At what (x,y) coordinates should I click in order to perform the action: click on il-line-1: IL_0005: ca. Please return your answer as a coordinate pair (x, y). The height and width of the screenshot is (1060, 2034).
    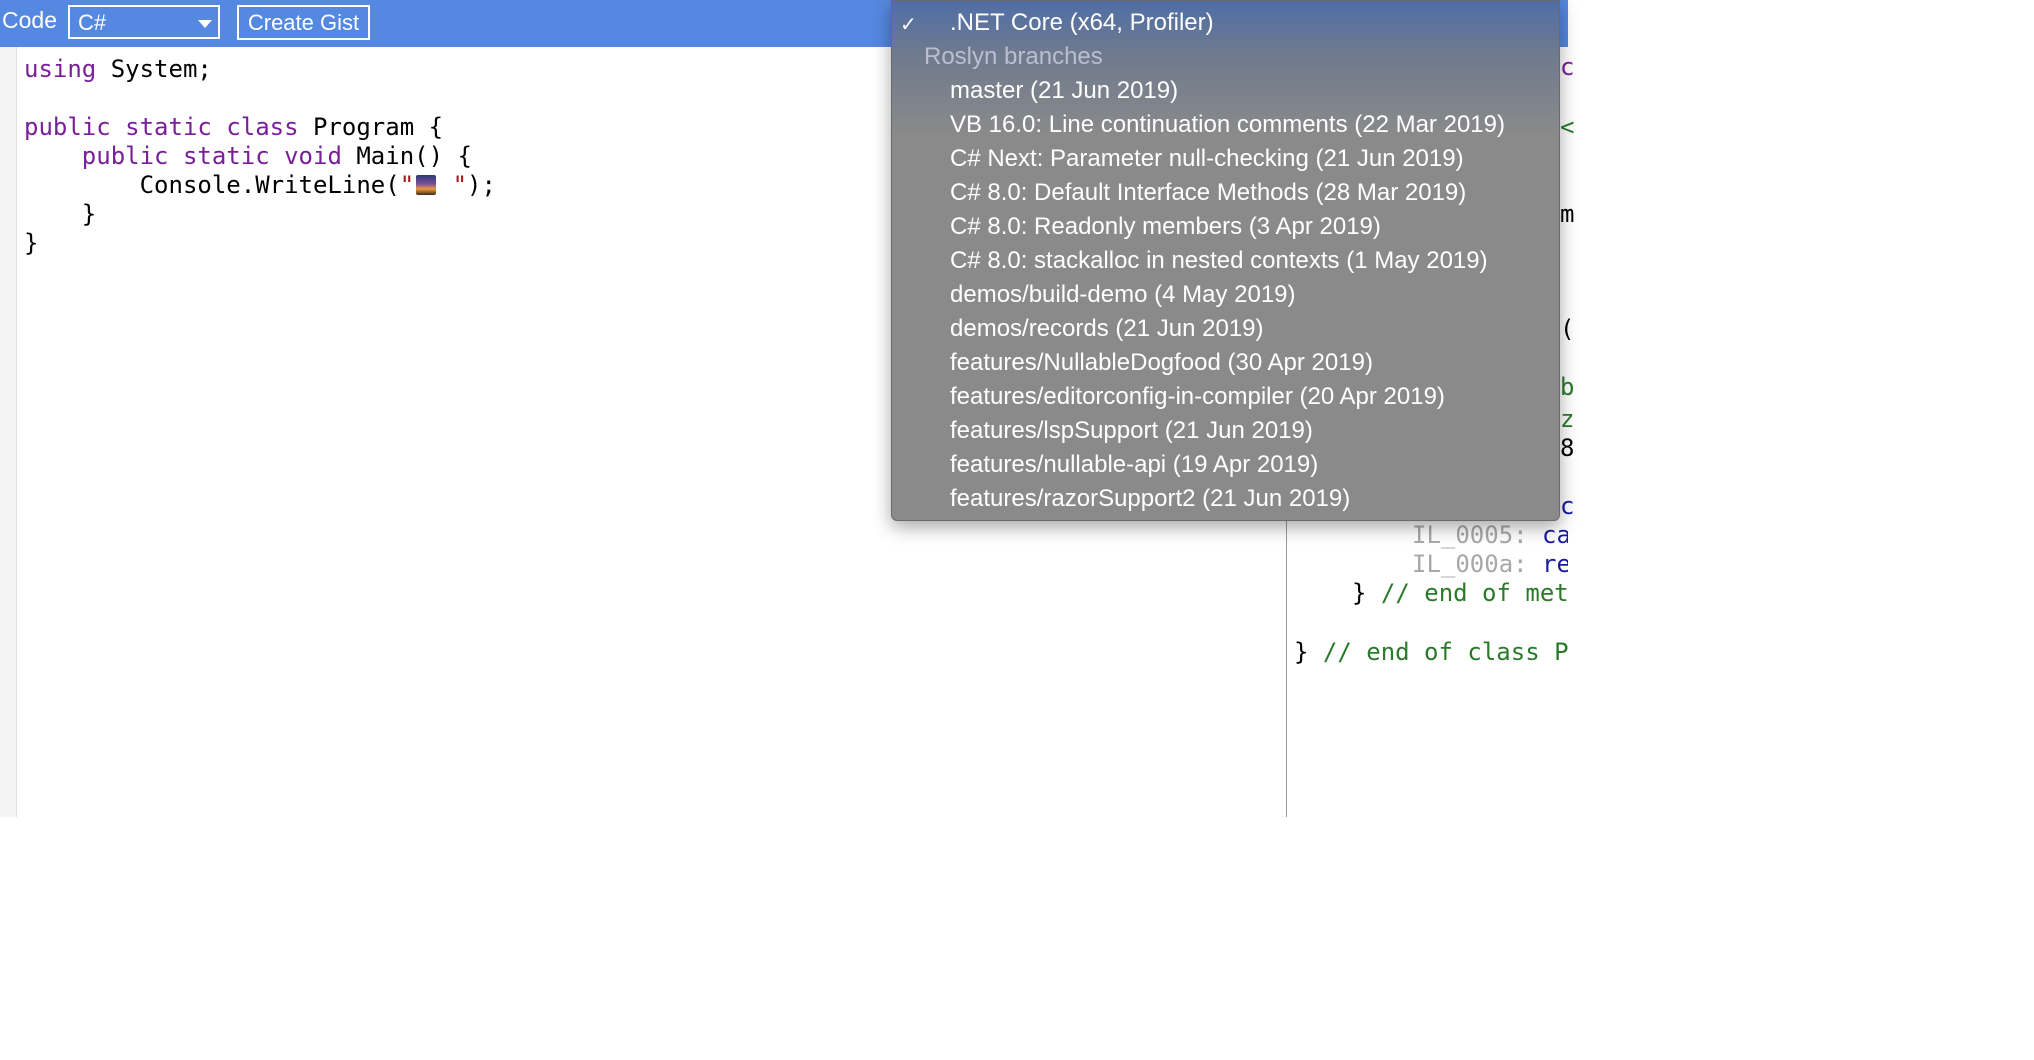
    Looking at the image, I should click on (1490, 535).